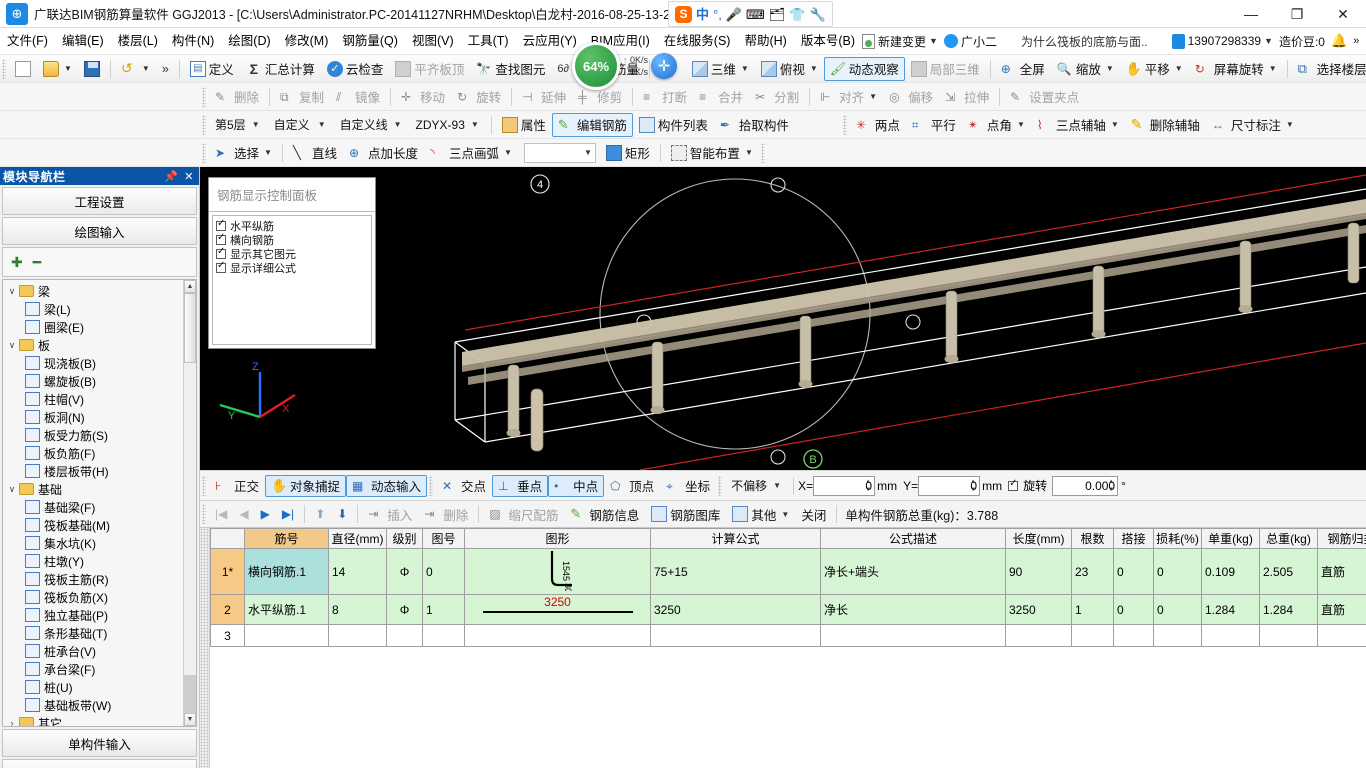 This screenshot has width=1366, height=768. What do you see at coordinates (1329, 69) in the screenshot?
I see `select-floor-button: ⧉ 选择楼层` at bounding box center [1329, 69].